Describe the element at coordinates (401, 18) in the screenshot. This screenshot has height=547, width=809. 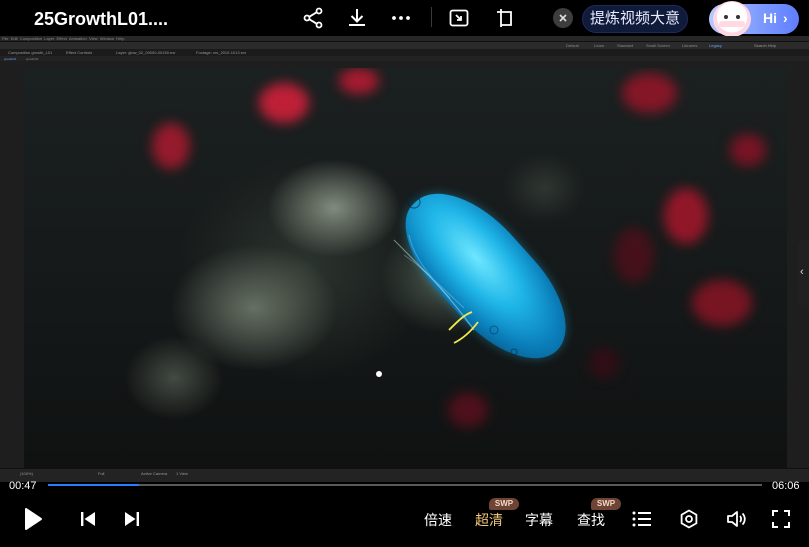
I see `more-icon` at that location.